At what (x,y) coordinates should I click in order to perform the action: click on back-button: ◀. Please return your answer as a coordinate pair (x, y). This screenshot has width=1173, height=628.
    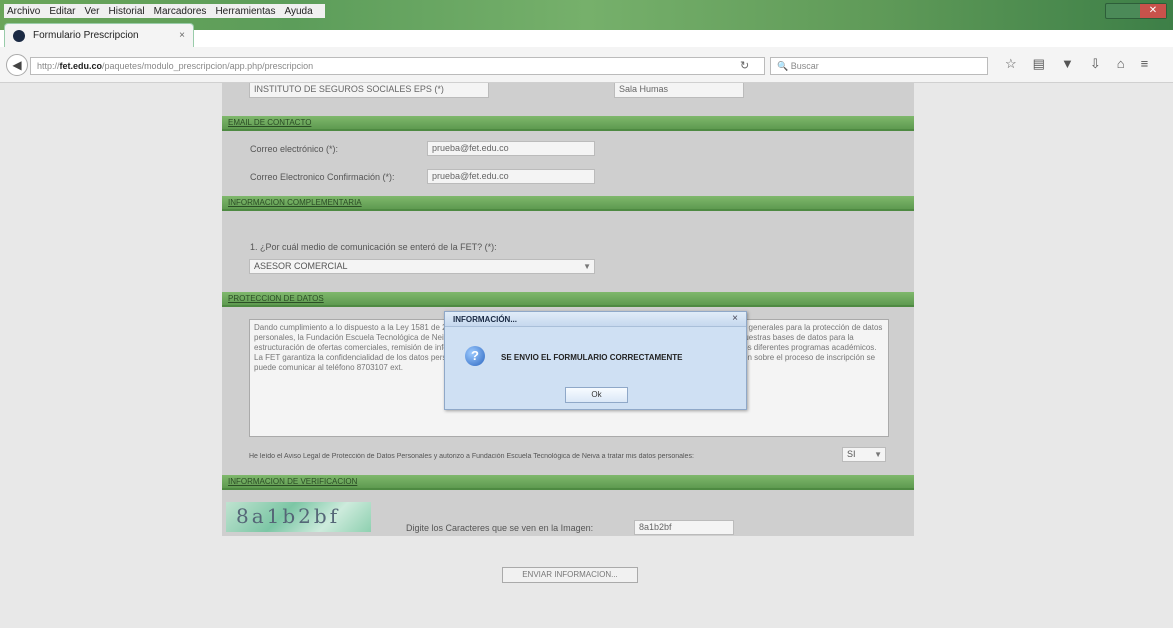
    Looking at the image, I should click on (17, 65).